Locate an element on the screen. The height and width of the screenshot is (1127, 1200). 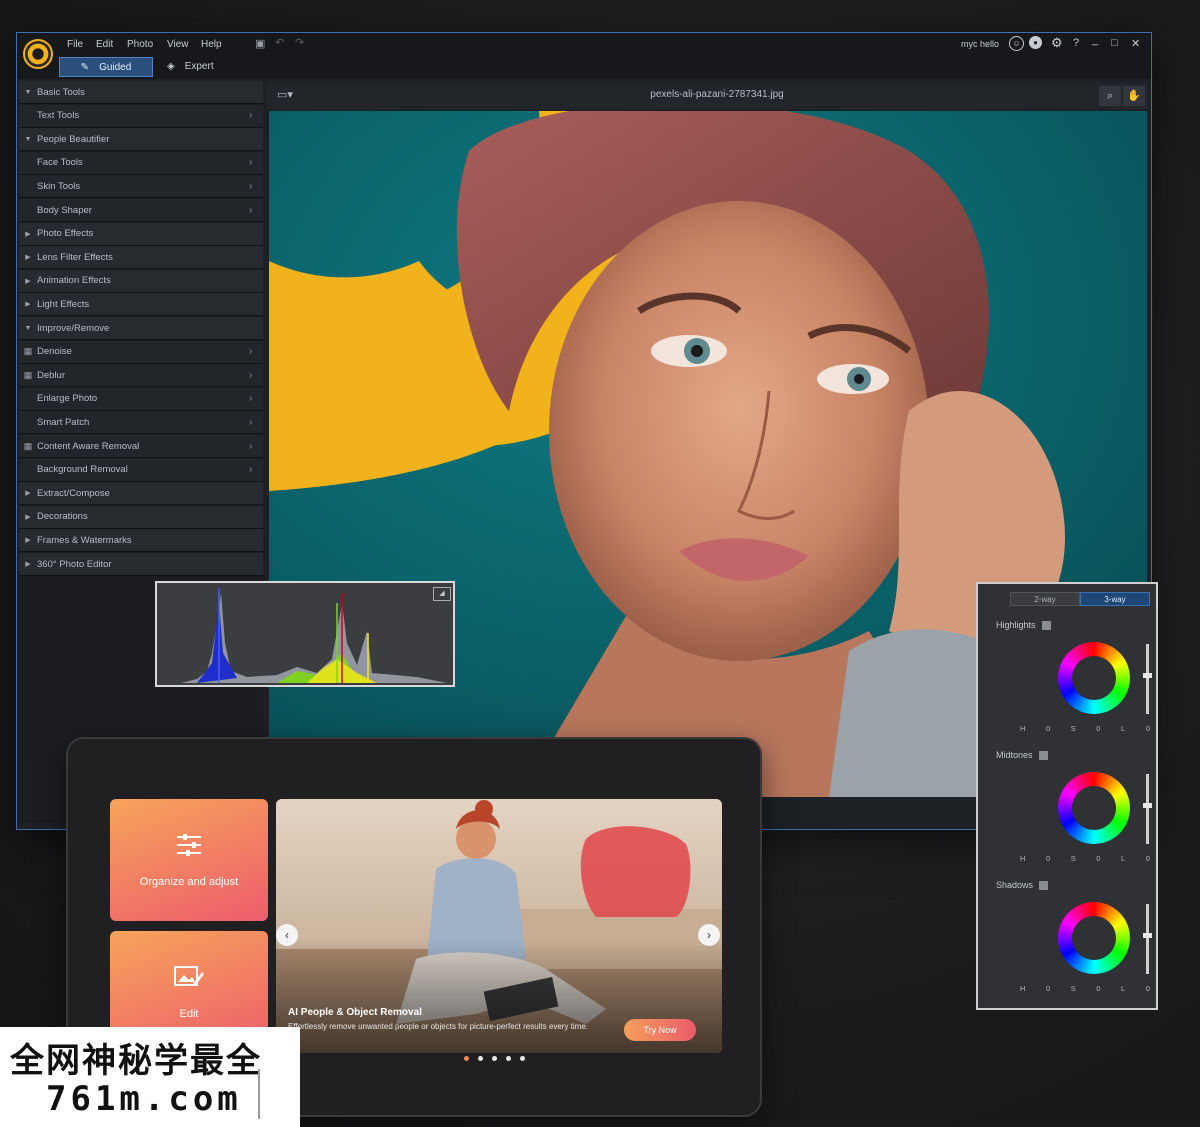
menu-file: File is located at coordinates (75, 44).